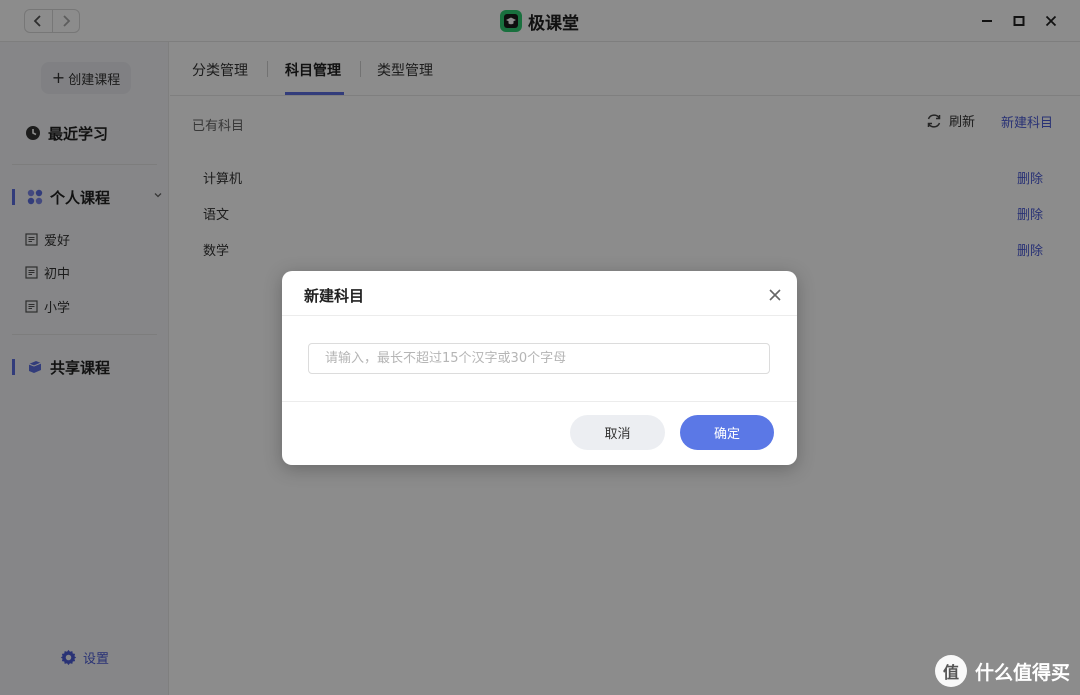 The image size is (1080, 695). I want to click on subject-name-input, so click(539, 358).